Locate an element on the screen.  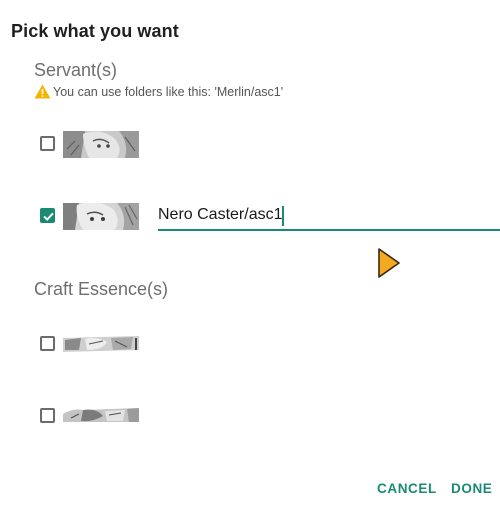
folder-name-value: Nero Caster/asc1 is located at coordinates (220, 214).